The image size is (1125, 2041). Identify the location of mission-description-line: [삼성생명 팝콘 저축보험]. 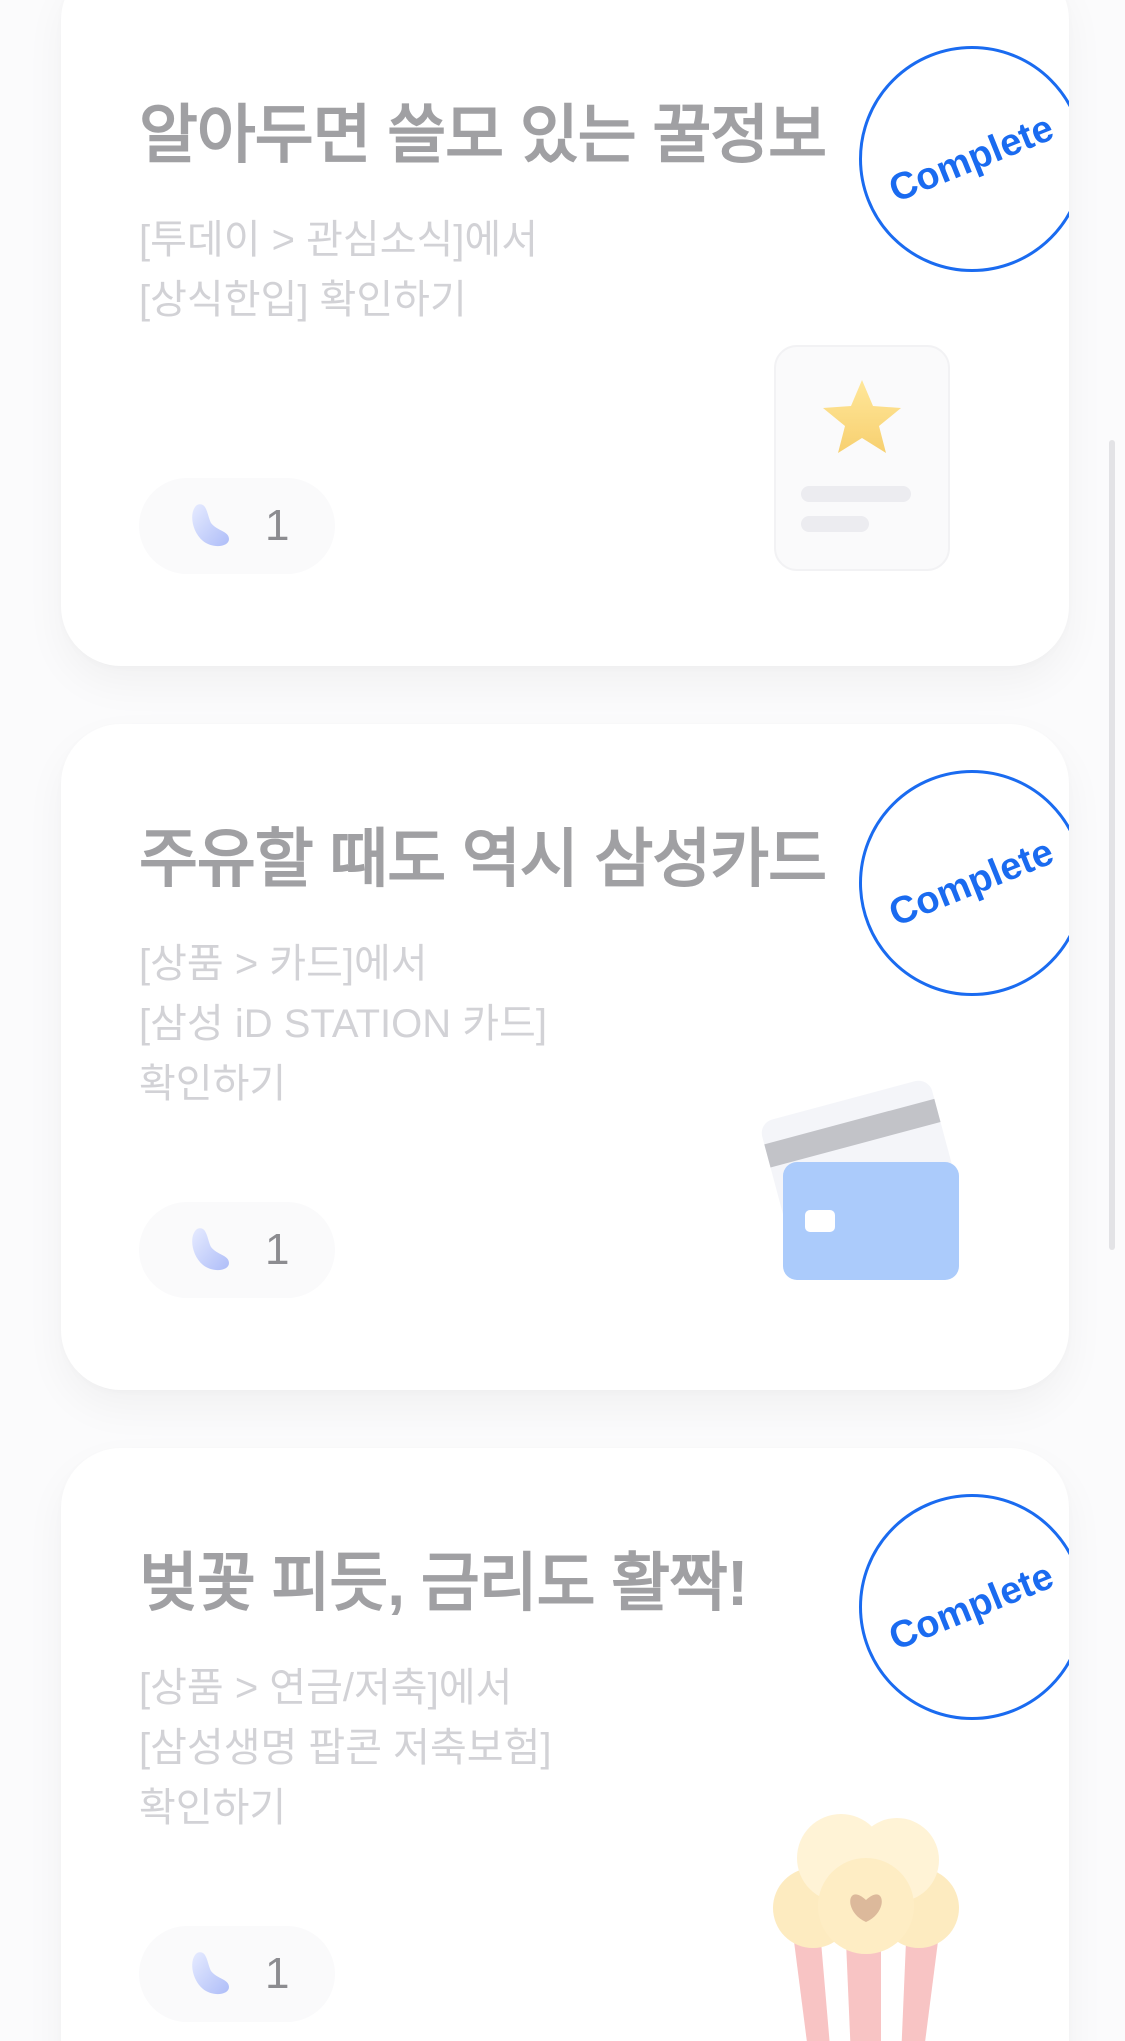
(345, 1748).